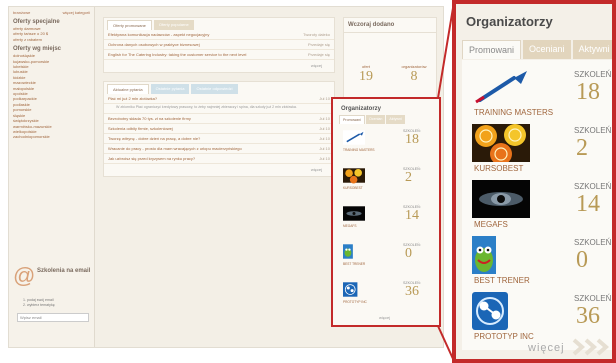 The image size is (616, 363). What do you see at coordinates (173, 25) in the screenshot?
I see `tab-popular-offers: Oferty popularne` at bounding box center [173, 25].